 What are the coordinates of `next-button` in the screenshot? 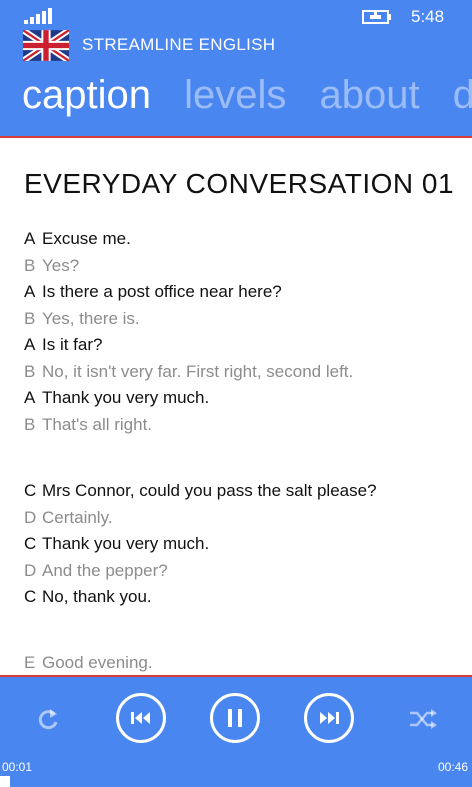 It's located at (329, 718).